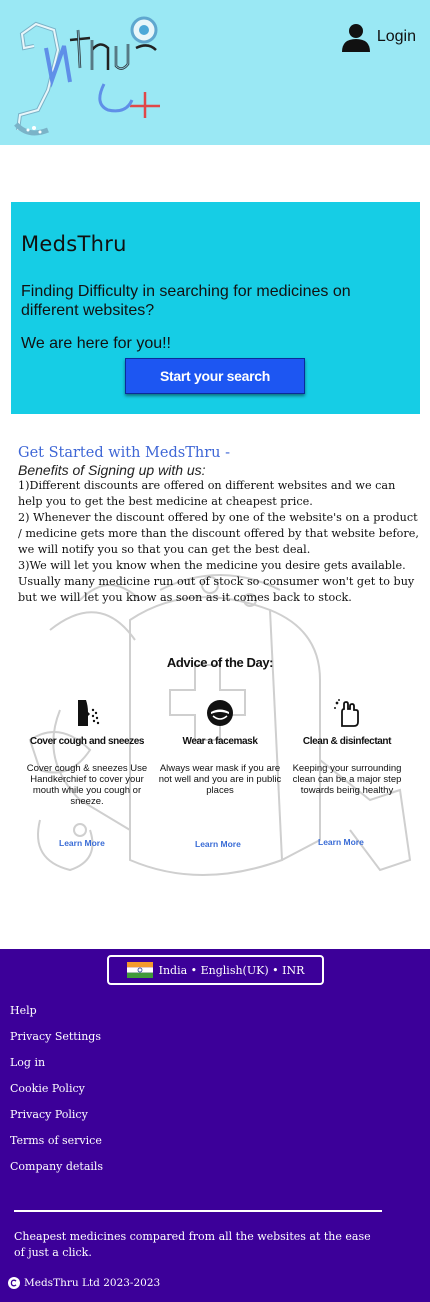 The width and height of the screenshot is (430, 1302). I want to click on advice-title: Advice of the Day:, so click(220, 662).